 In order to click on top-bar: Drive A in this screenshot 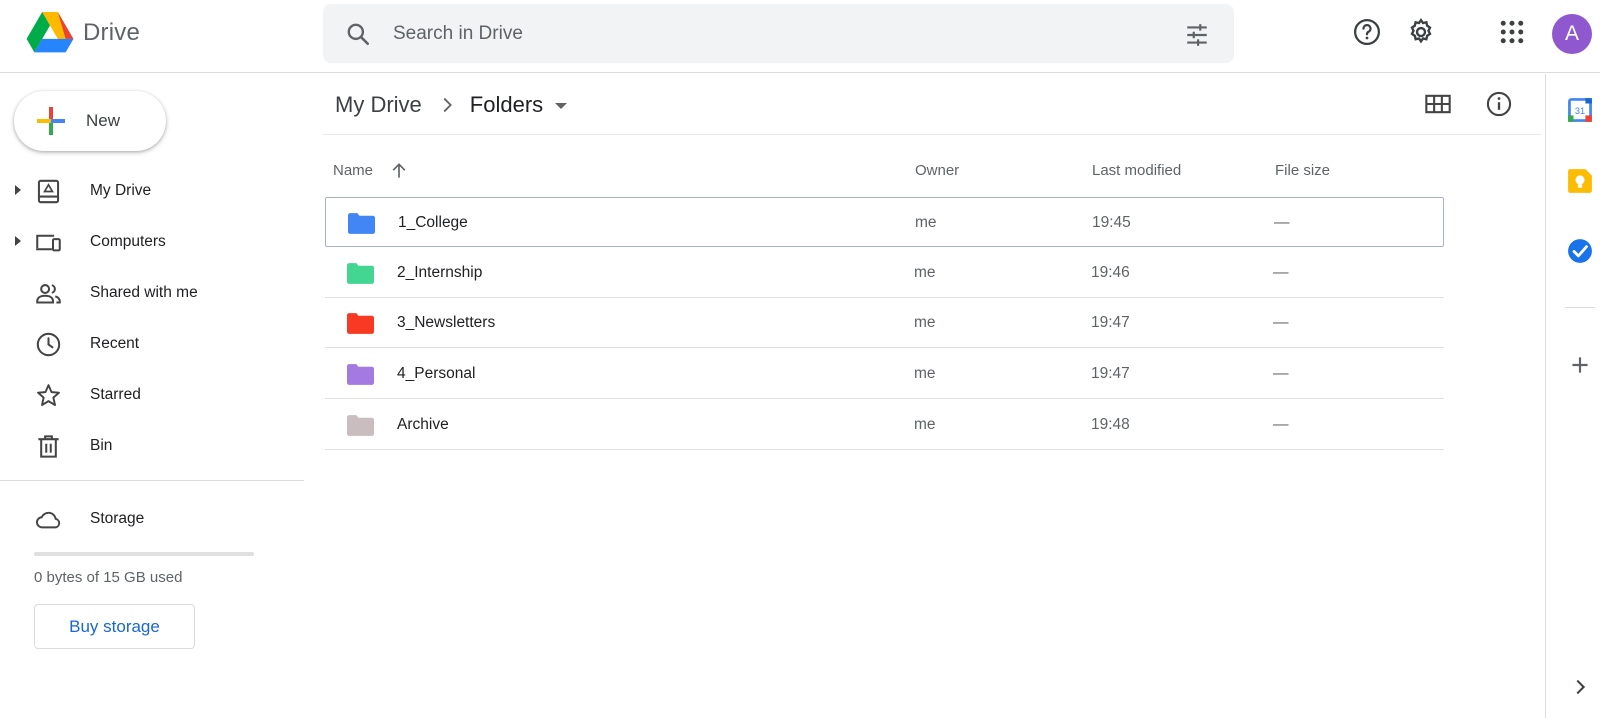, I will do `click(800, 36)`.